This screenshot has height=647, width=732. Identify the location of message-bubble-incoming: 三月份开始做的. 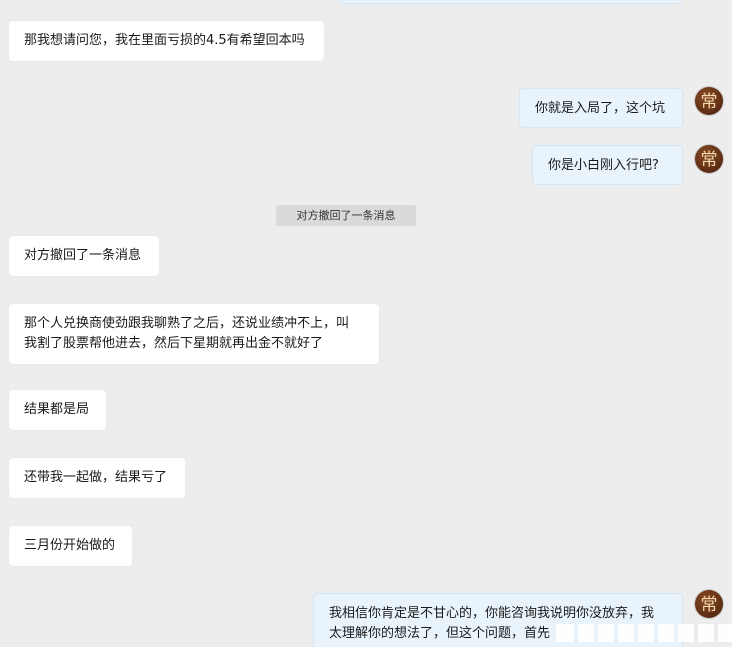
(70, 546).